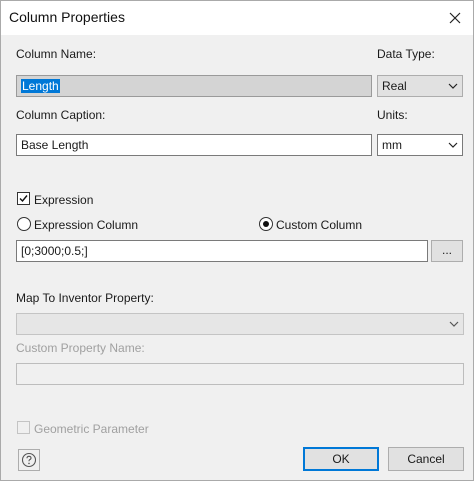 This screenshot has width=474, height=481. Describe the element at coordinates (80, 348) in the screenshot. I see `custom-property-name-label: Custom Property Name:` at that location.